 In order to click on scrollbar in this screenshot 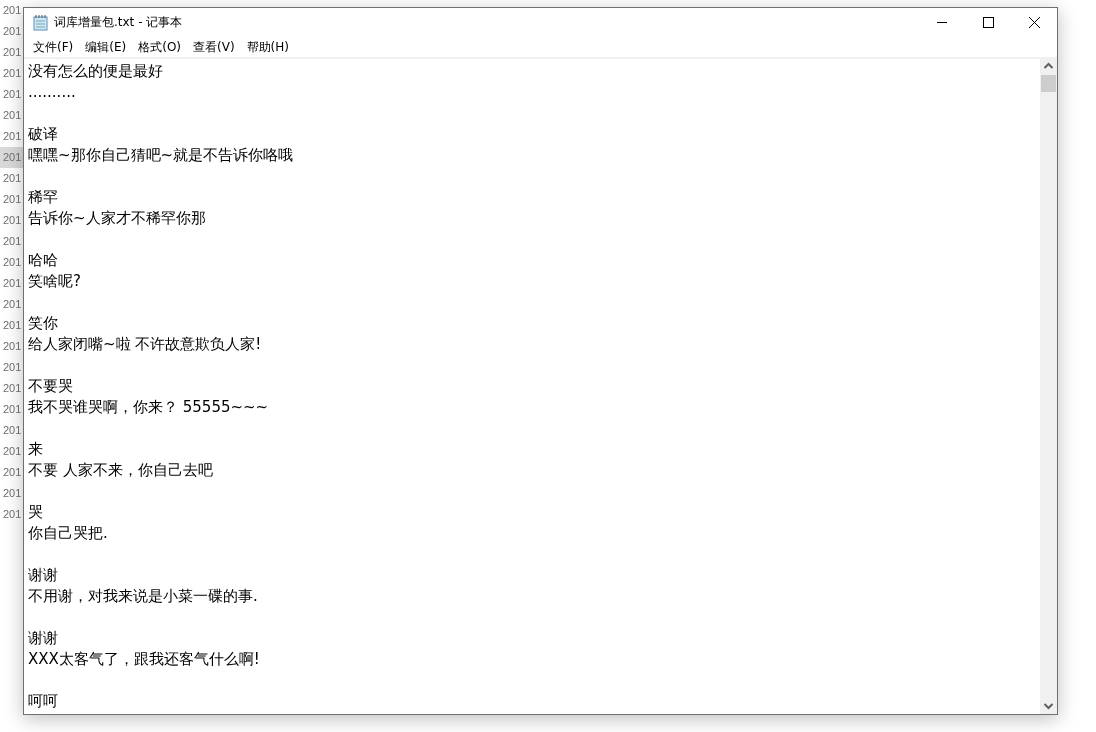, I will do `click(1048, 386)`.